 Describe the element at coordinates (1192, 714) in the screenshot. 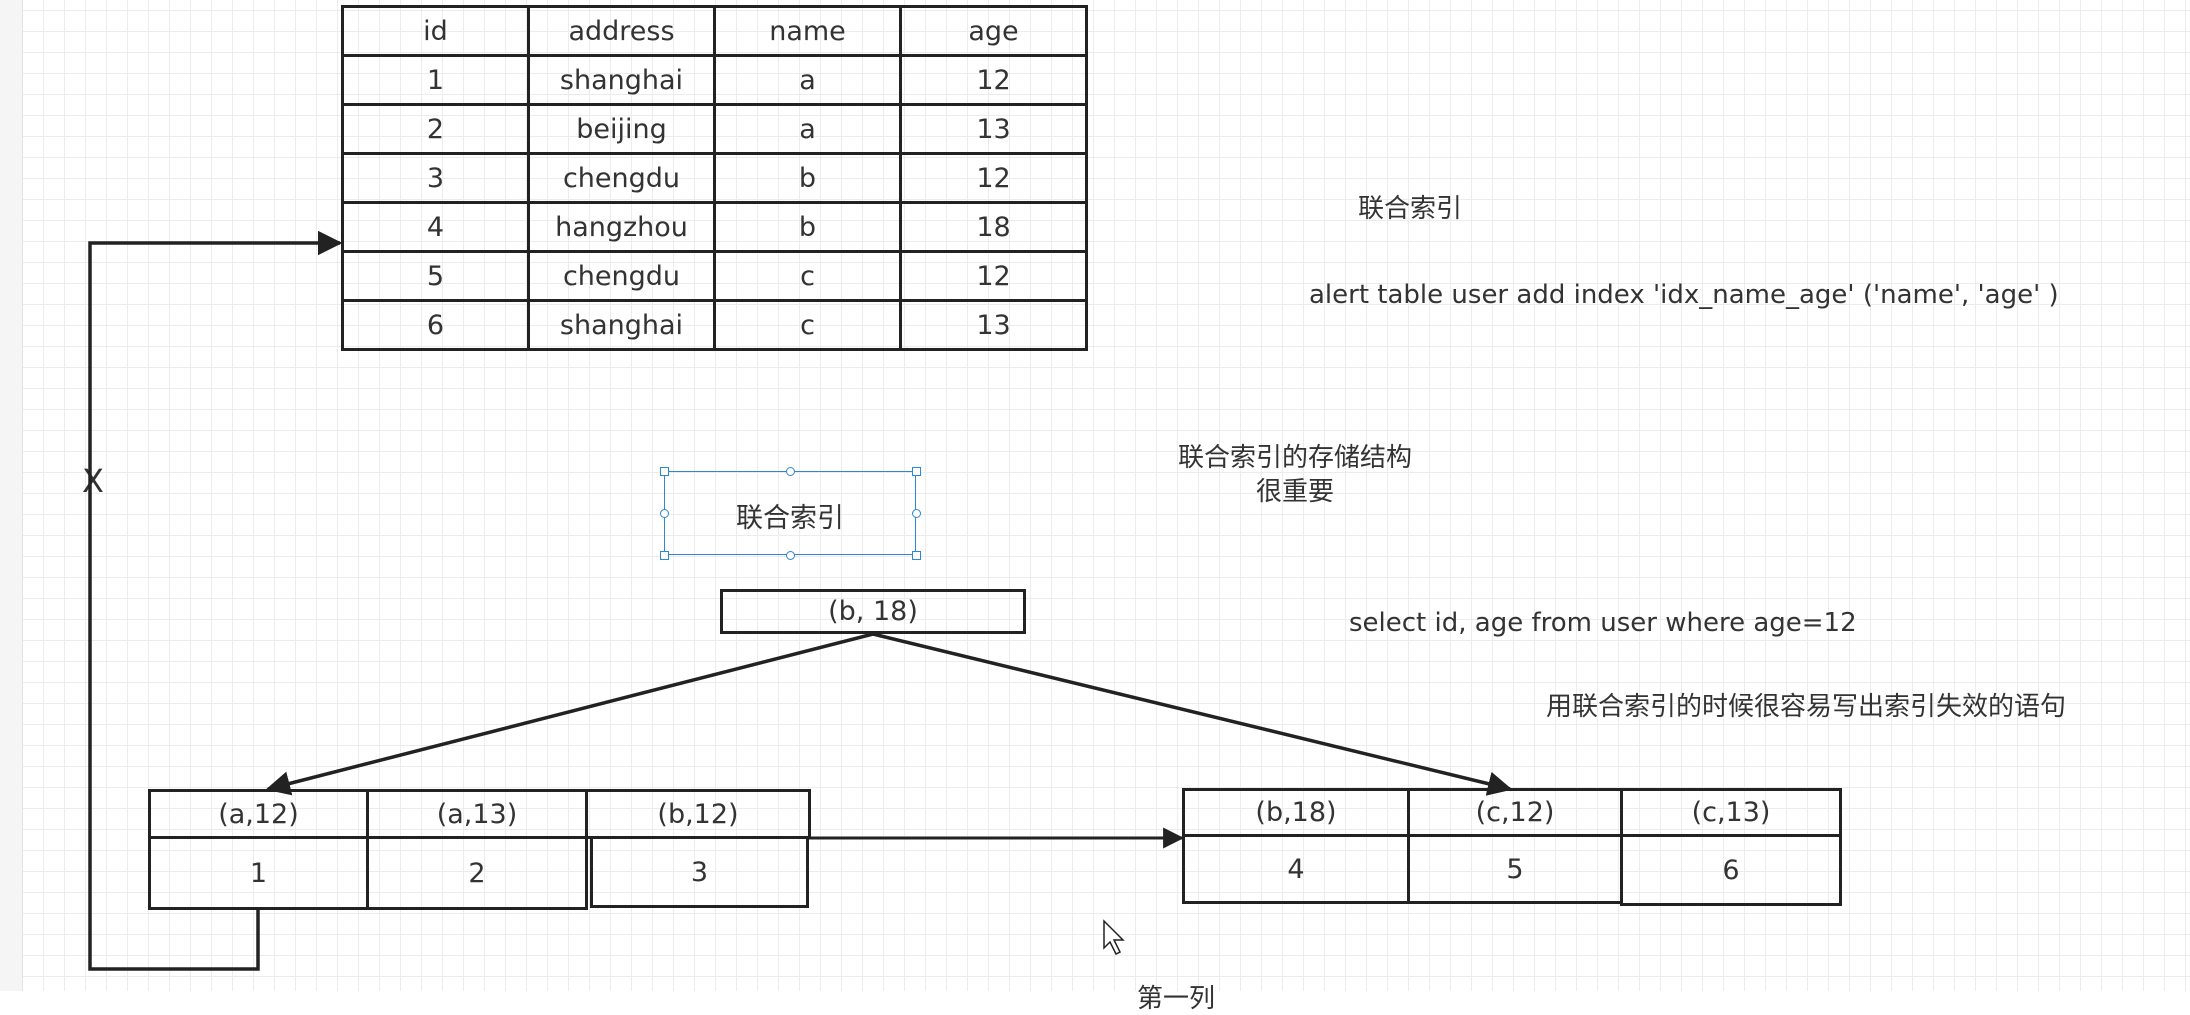

I see `arrow-root-to-right-leaf` at that location.